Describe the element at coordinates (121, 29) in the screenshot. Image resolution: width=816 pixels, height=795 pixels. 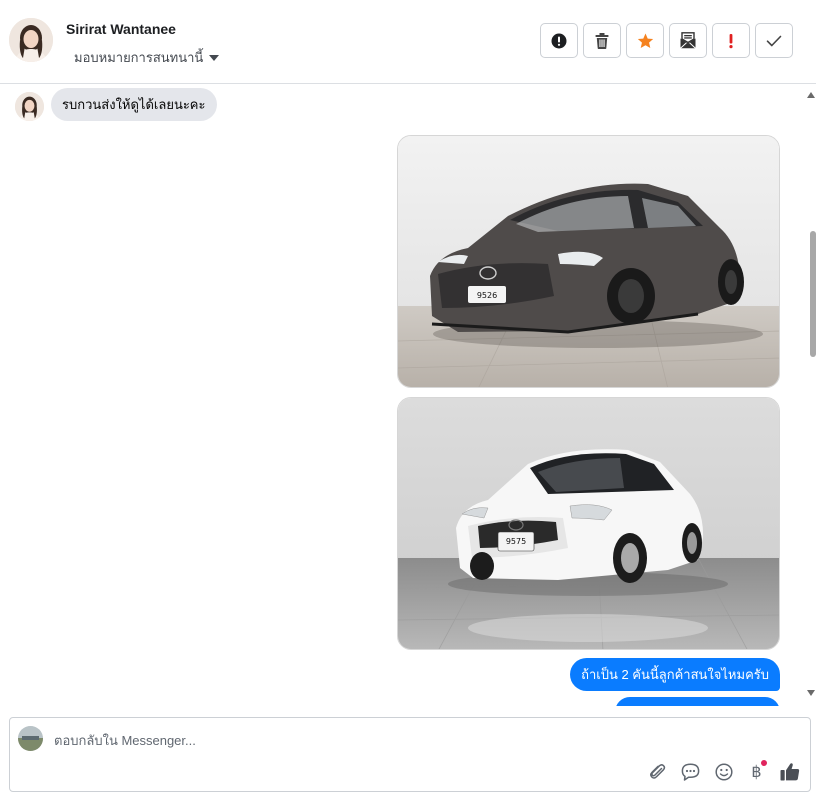
I see `contact-name: Sirirat Wantanee` at that location.